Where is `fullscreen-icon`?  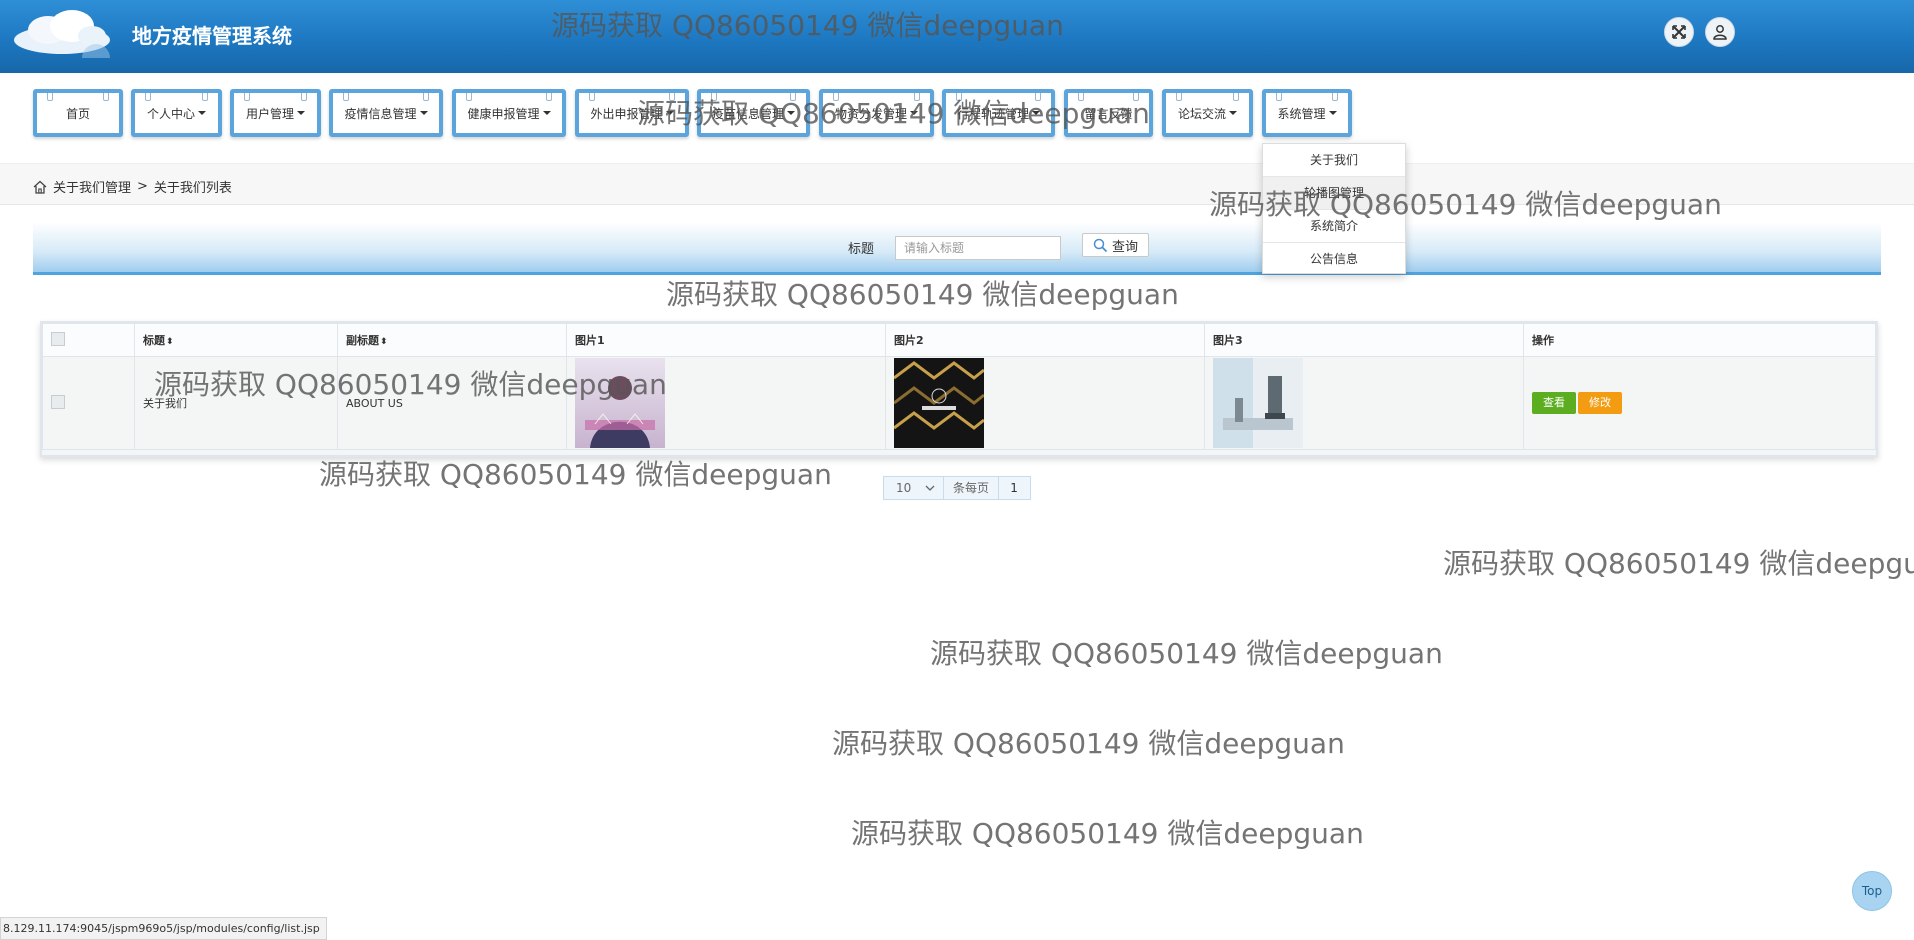 fullscreen-icon is located at coordinates (1679, 32).